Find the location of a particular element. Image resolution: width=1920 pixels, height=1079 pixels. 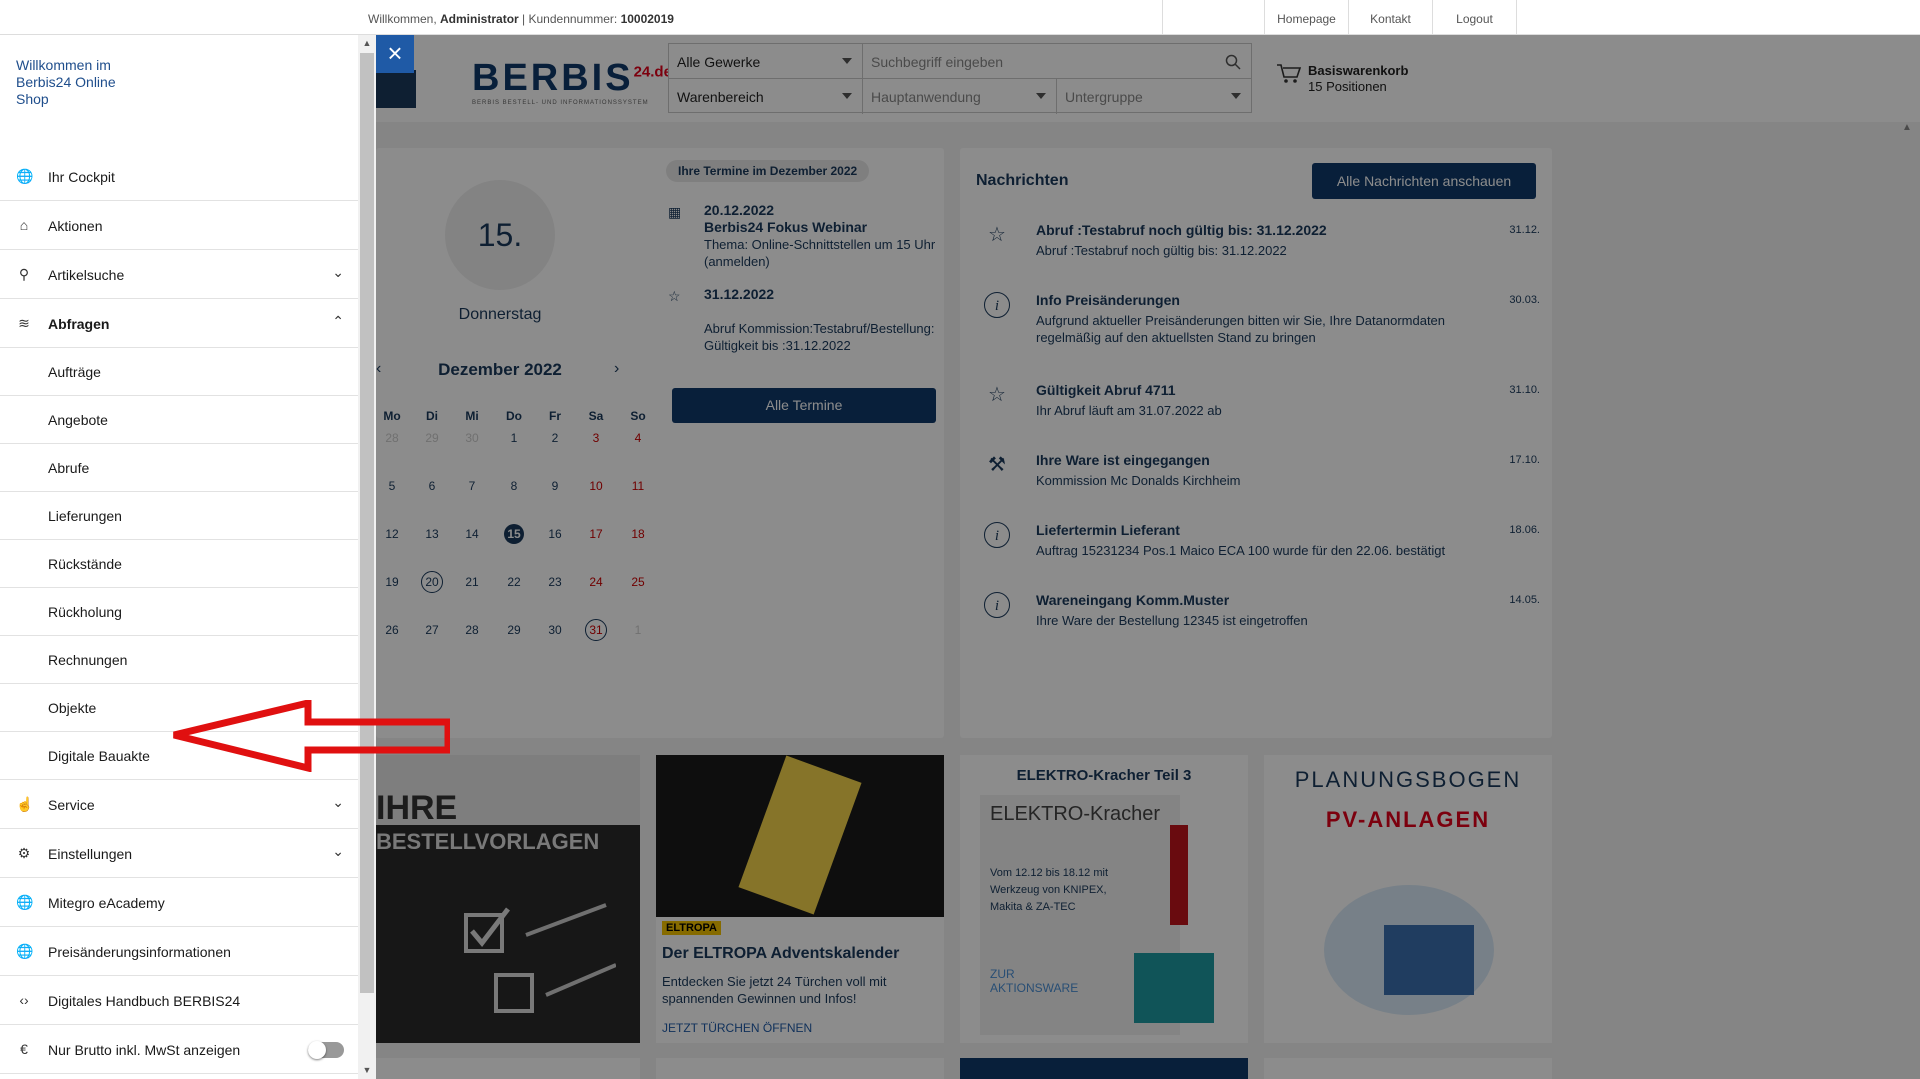

sidebar-item-preisänderungsinformationen: 🌐 Preisänderungsinformationen is located at coordinates (179, 951).